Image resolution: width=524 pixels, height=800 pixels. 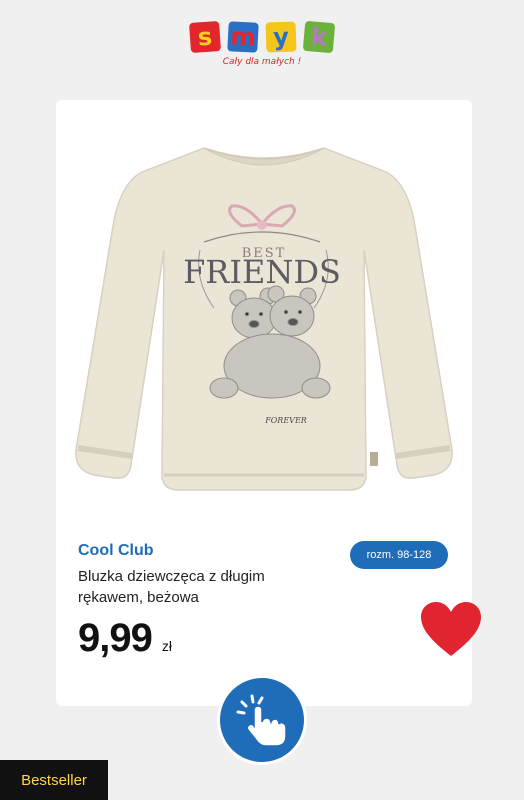 What do you see at coordinates (399, 555) in the screenshot?
I see `size-badge: rozm. 98-128` at bounding box center [399, 555].